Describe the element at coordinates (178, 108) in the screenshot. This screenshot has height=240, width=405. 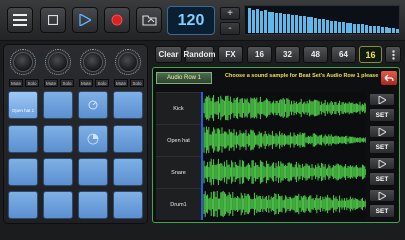
I see `sample-name: Kick` at that location.